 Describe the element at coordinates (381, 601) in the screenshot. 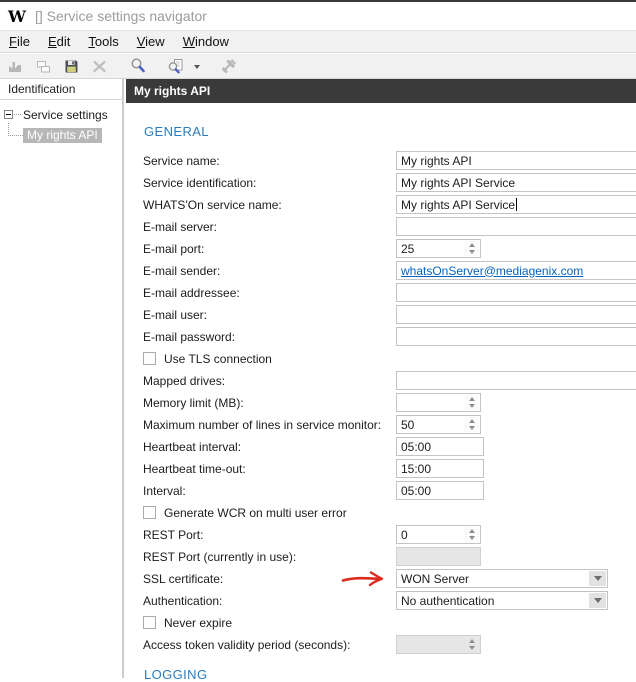

I see `form-row-authentication: Authentication: No authentication` at that location.